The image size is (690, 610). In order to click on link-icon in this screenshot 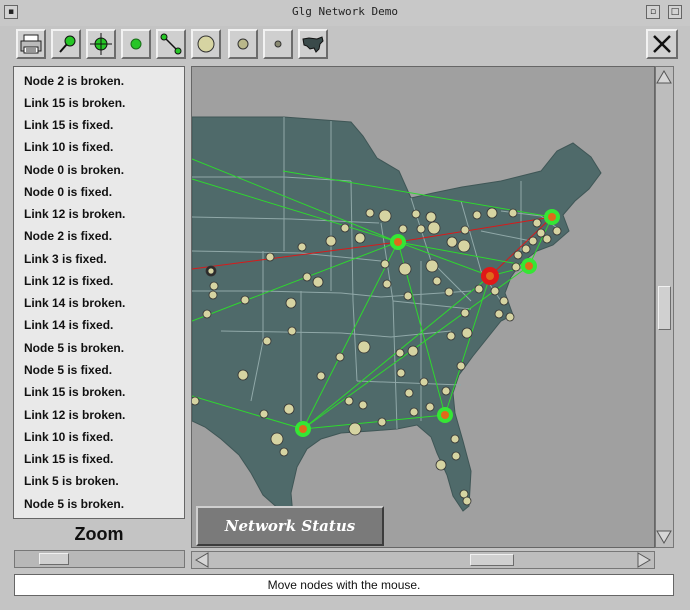, I will do `click(171, 44)`.